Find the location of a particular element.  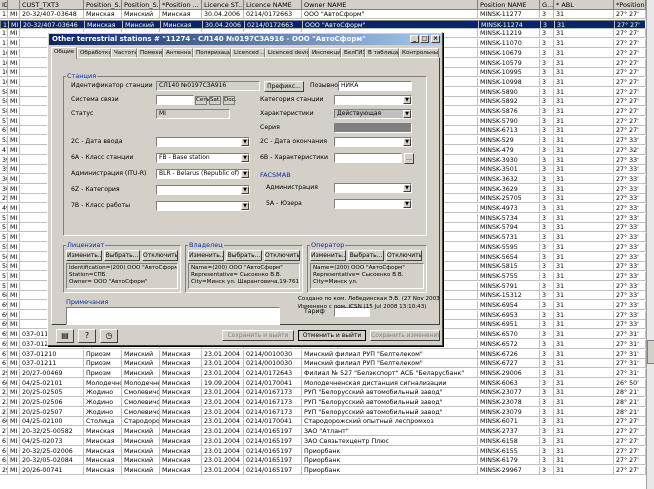

admin-itu-select: BLR - Belarus (Republic of) ▼ is located at coordinates (203, 174).